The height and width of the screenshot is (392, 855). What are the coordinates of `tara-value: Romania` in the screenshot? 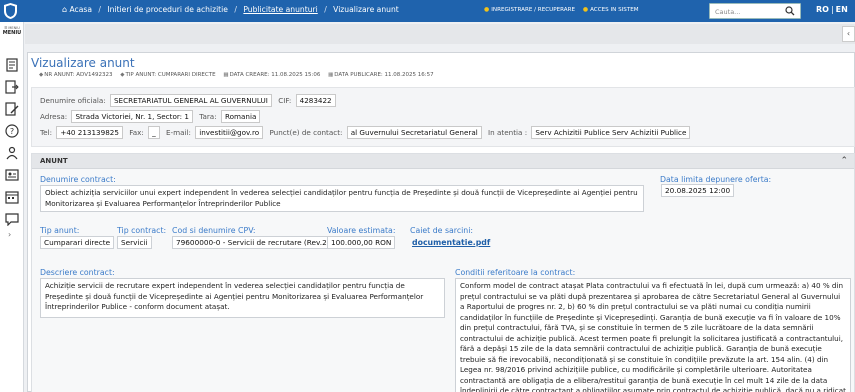 It's located at (240, 116).